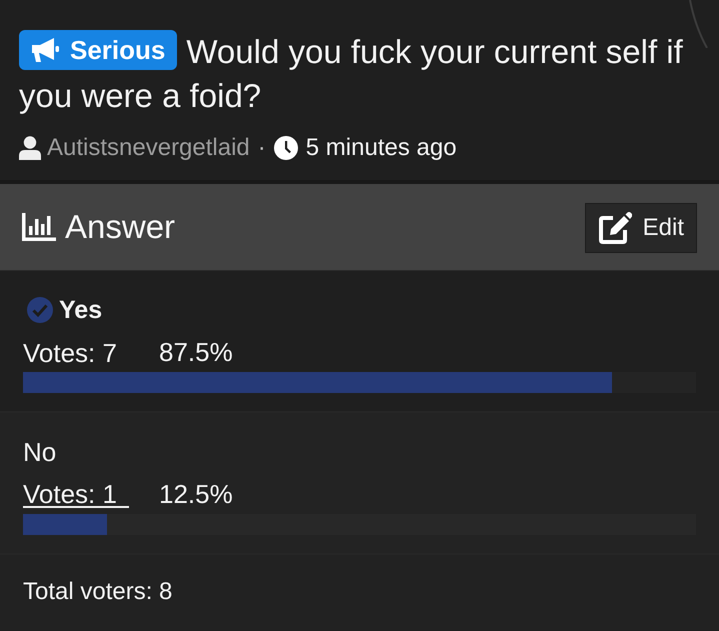 The height and width of the screenshot is (631, 719). I want to click on clock-icon, so click(286, 148).